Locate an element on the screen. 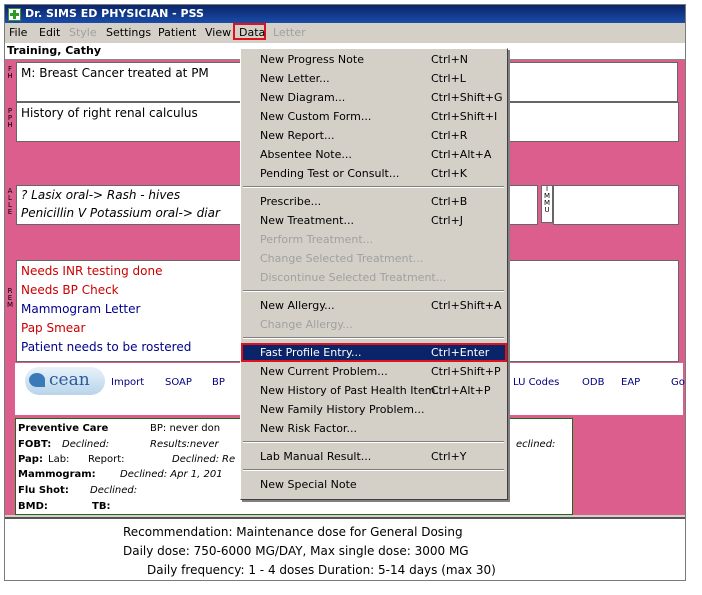 This screenshot has width=702, height=595. reminder-item: Needs BP Check is located at coordinates (70, 290).